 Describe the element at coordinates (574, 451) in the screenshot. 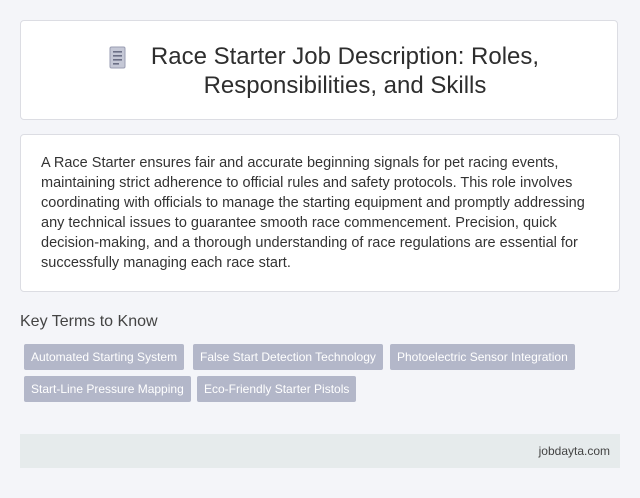

I see `footer-site-link: jobdayta.com` at that location.